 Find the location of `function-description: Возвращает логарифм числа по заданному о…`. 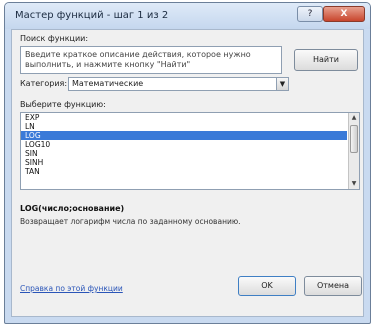

function-description: Возвращает логарифм числа по заданному о… is located at coordinates (130, 221).